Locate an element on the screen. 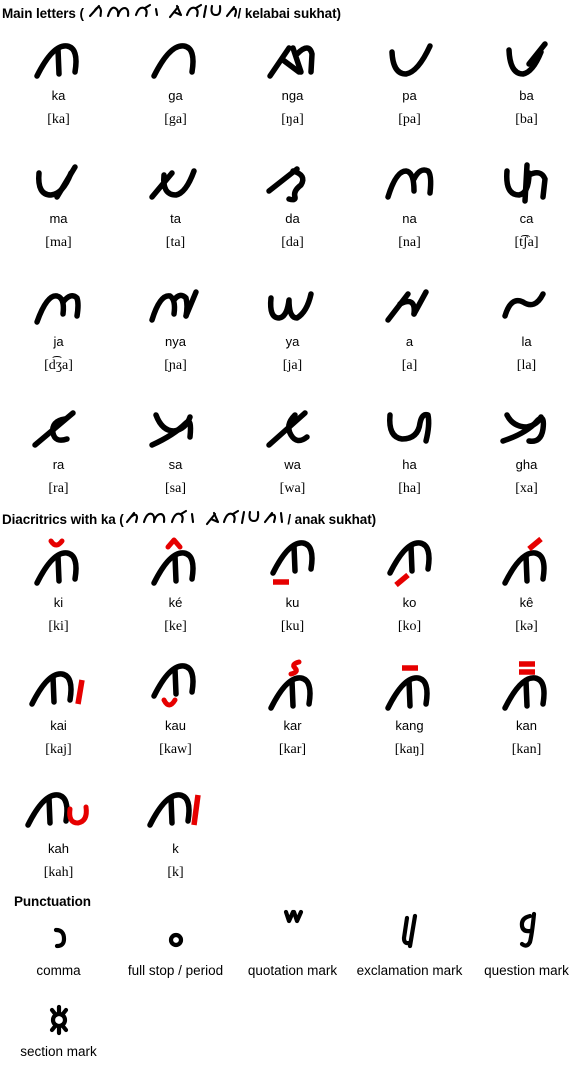 This screenshot has height=1078, width=585. diacritics-heading: Diacritrics with ka ( / anak sukhat) is located at coordinates (189, 517).